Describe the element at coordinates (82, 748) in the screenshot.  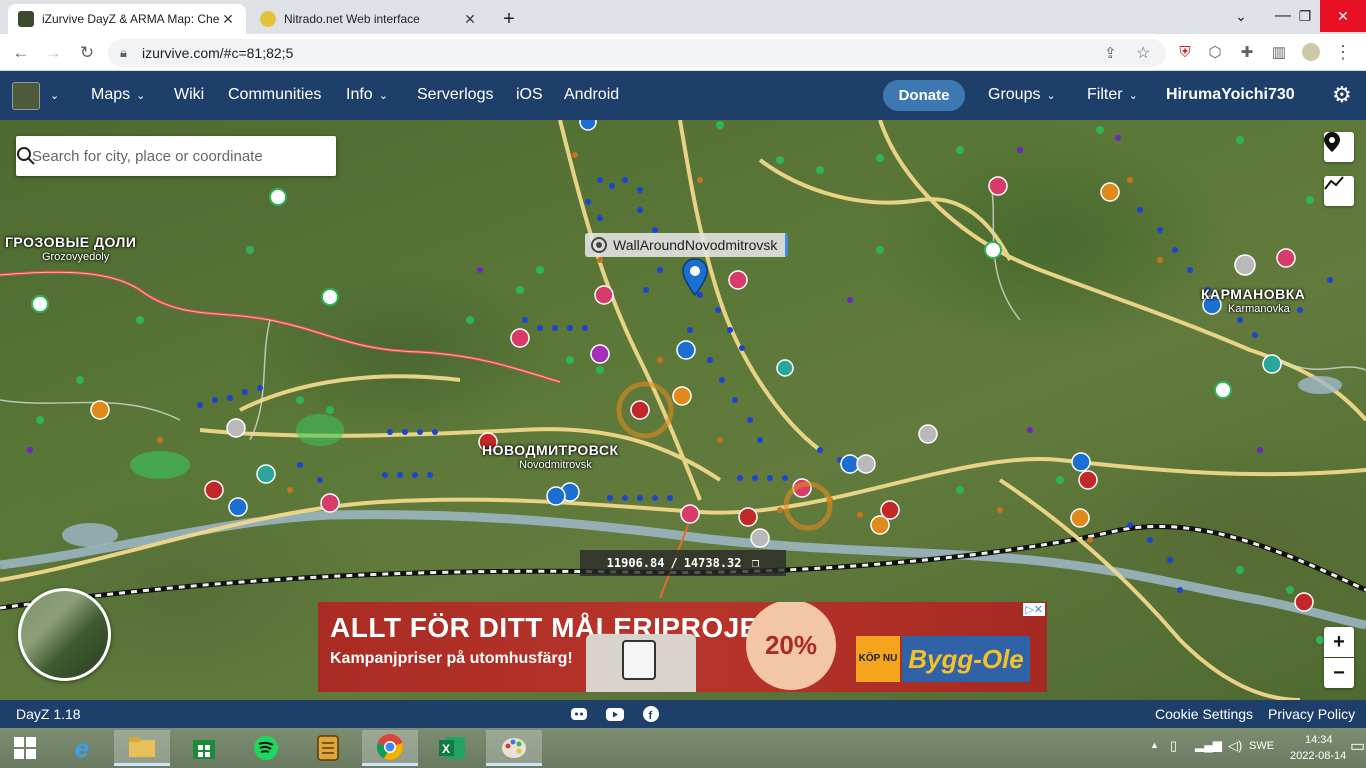
I see `internet-explorer-icon: e` at that location.